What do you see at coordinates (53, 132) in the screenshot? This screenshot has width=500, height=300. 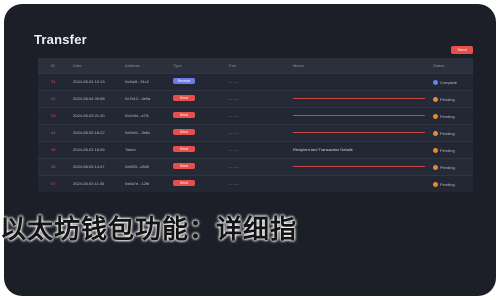 I see `row-id: 04` at bounding box center [53, 132].